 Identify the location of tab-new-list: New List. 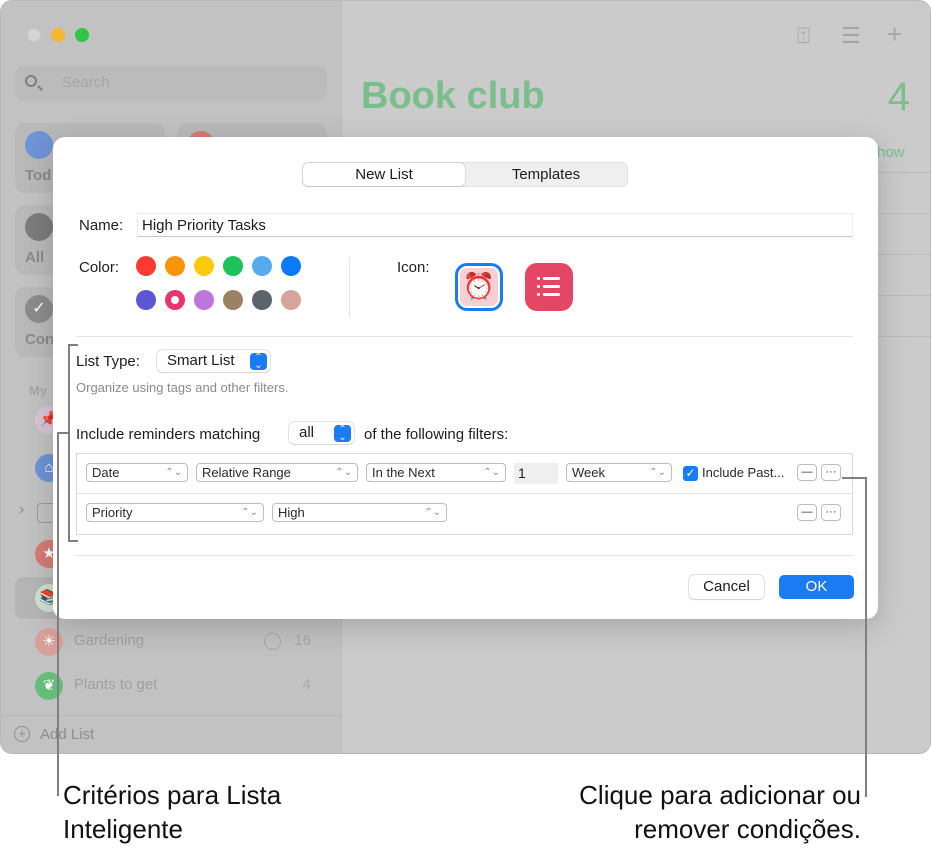
(384, 174).